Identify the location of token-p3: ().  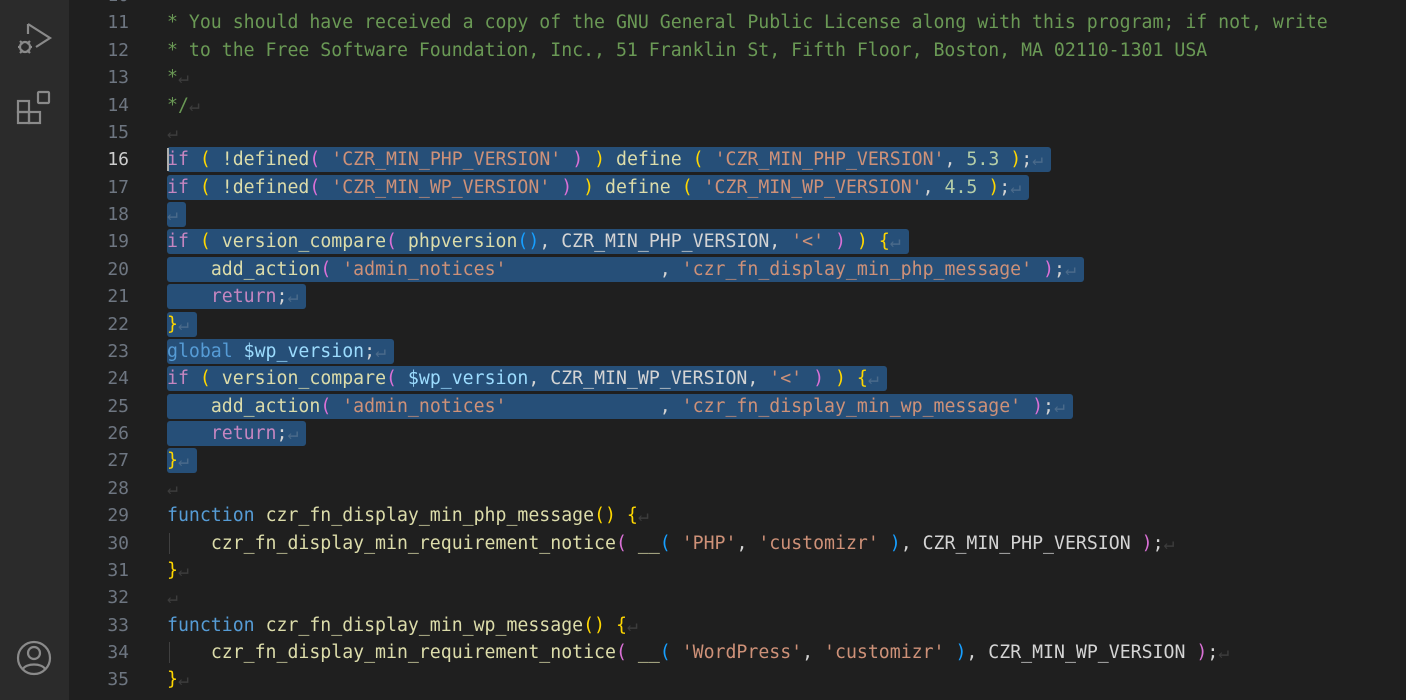
(528, 242).